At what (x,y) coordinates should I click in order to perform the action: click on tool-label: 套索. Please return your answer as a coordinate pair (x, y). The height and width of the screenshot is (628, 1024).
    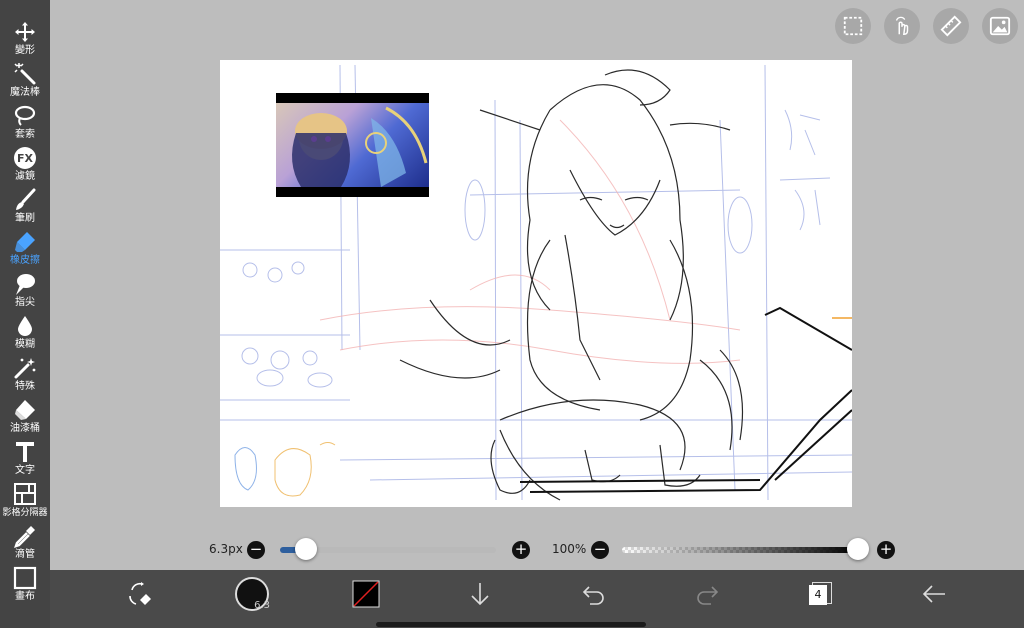
    Looking at the image, I should click on (25, 134).